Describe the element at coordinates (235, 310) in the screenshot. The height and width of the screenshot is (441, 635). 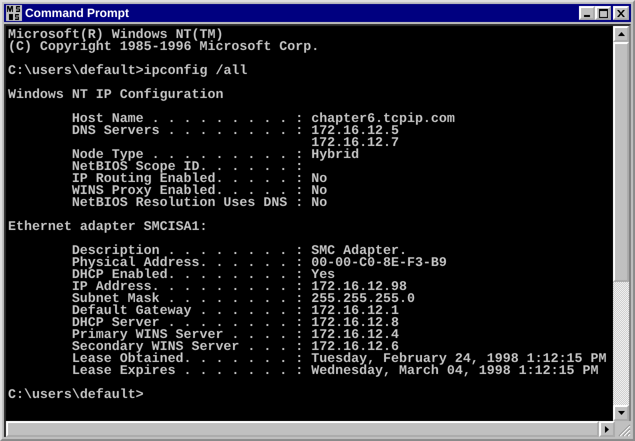
I see `console-line: Default Gateway . . . . . . : 172.16.12.1` at that location.